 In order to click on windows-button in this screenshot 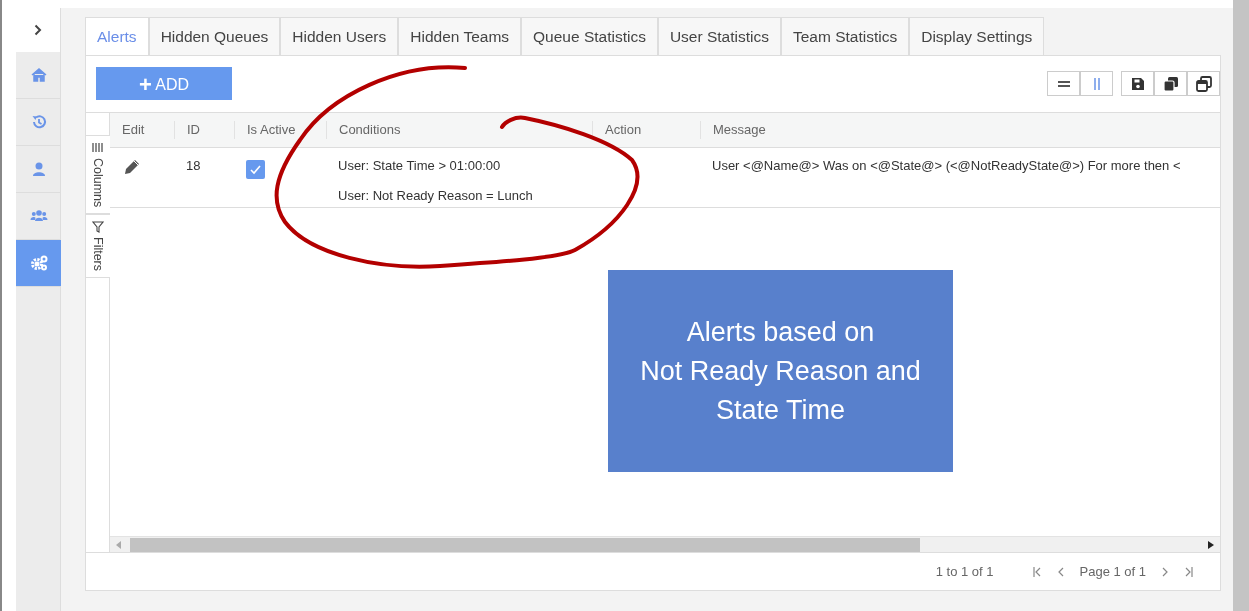, I will do `click(1170, 83)`.